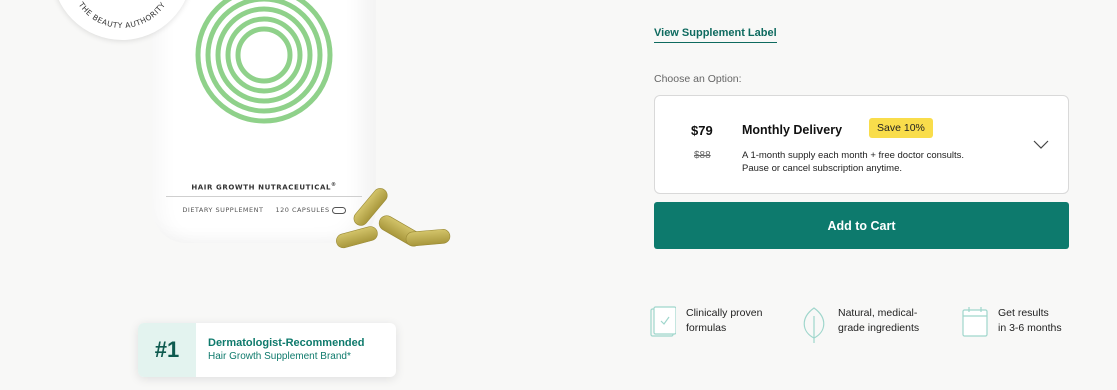 The image size is (1117, 390). Describe the element at coordinates (279, 356) in the screenshot. I see `badge-subtitle: Hair Growth Supplement Brand*` at that location.